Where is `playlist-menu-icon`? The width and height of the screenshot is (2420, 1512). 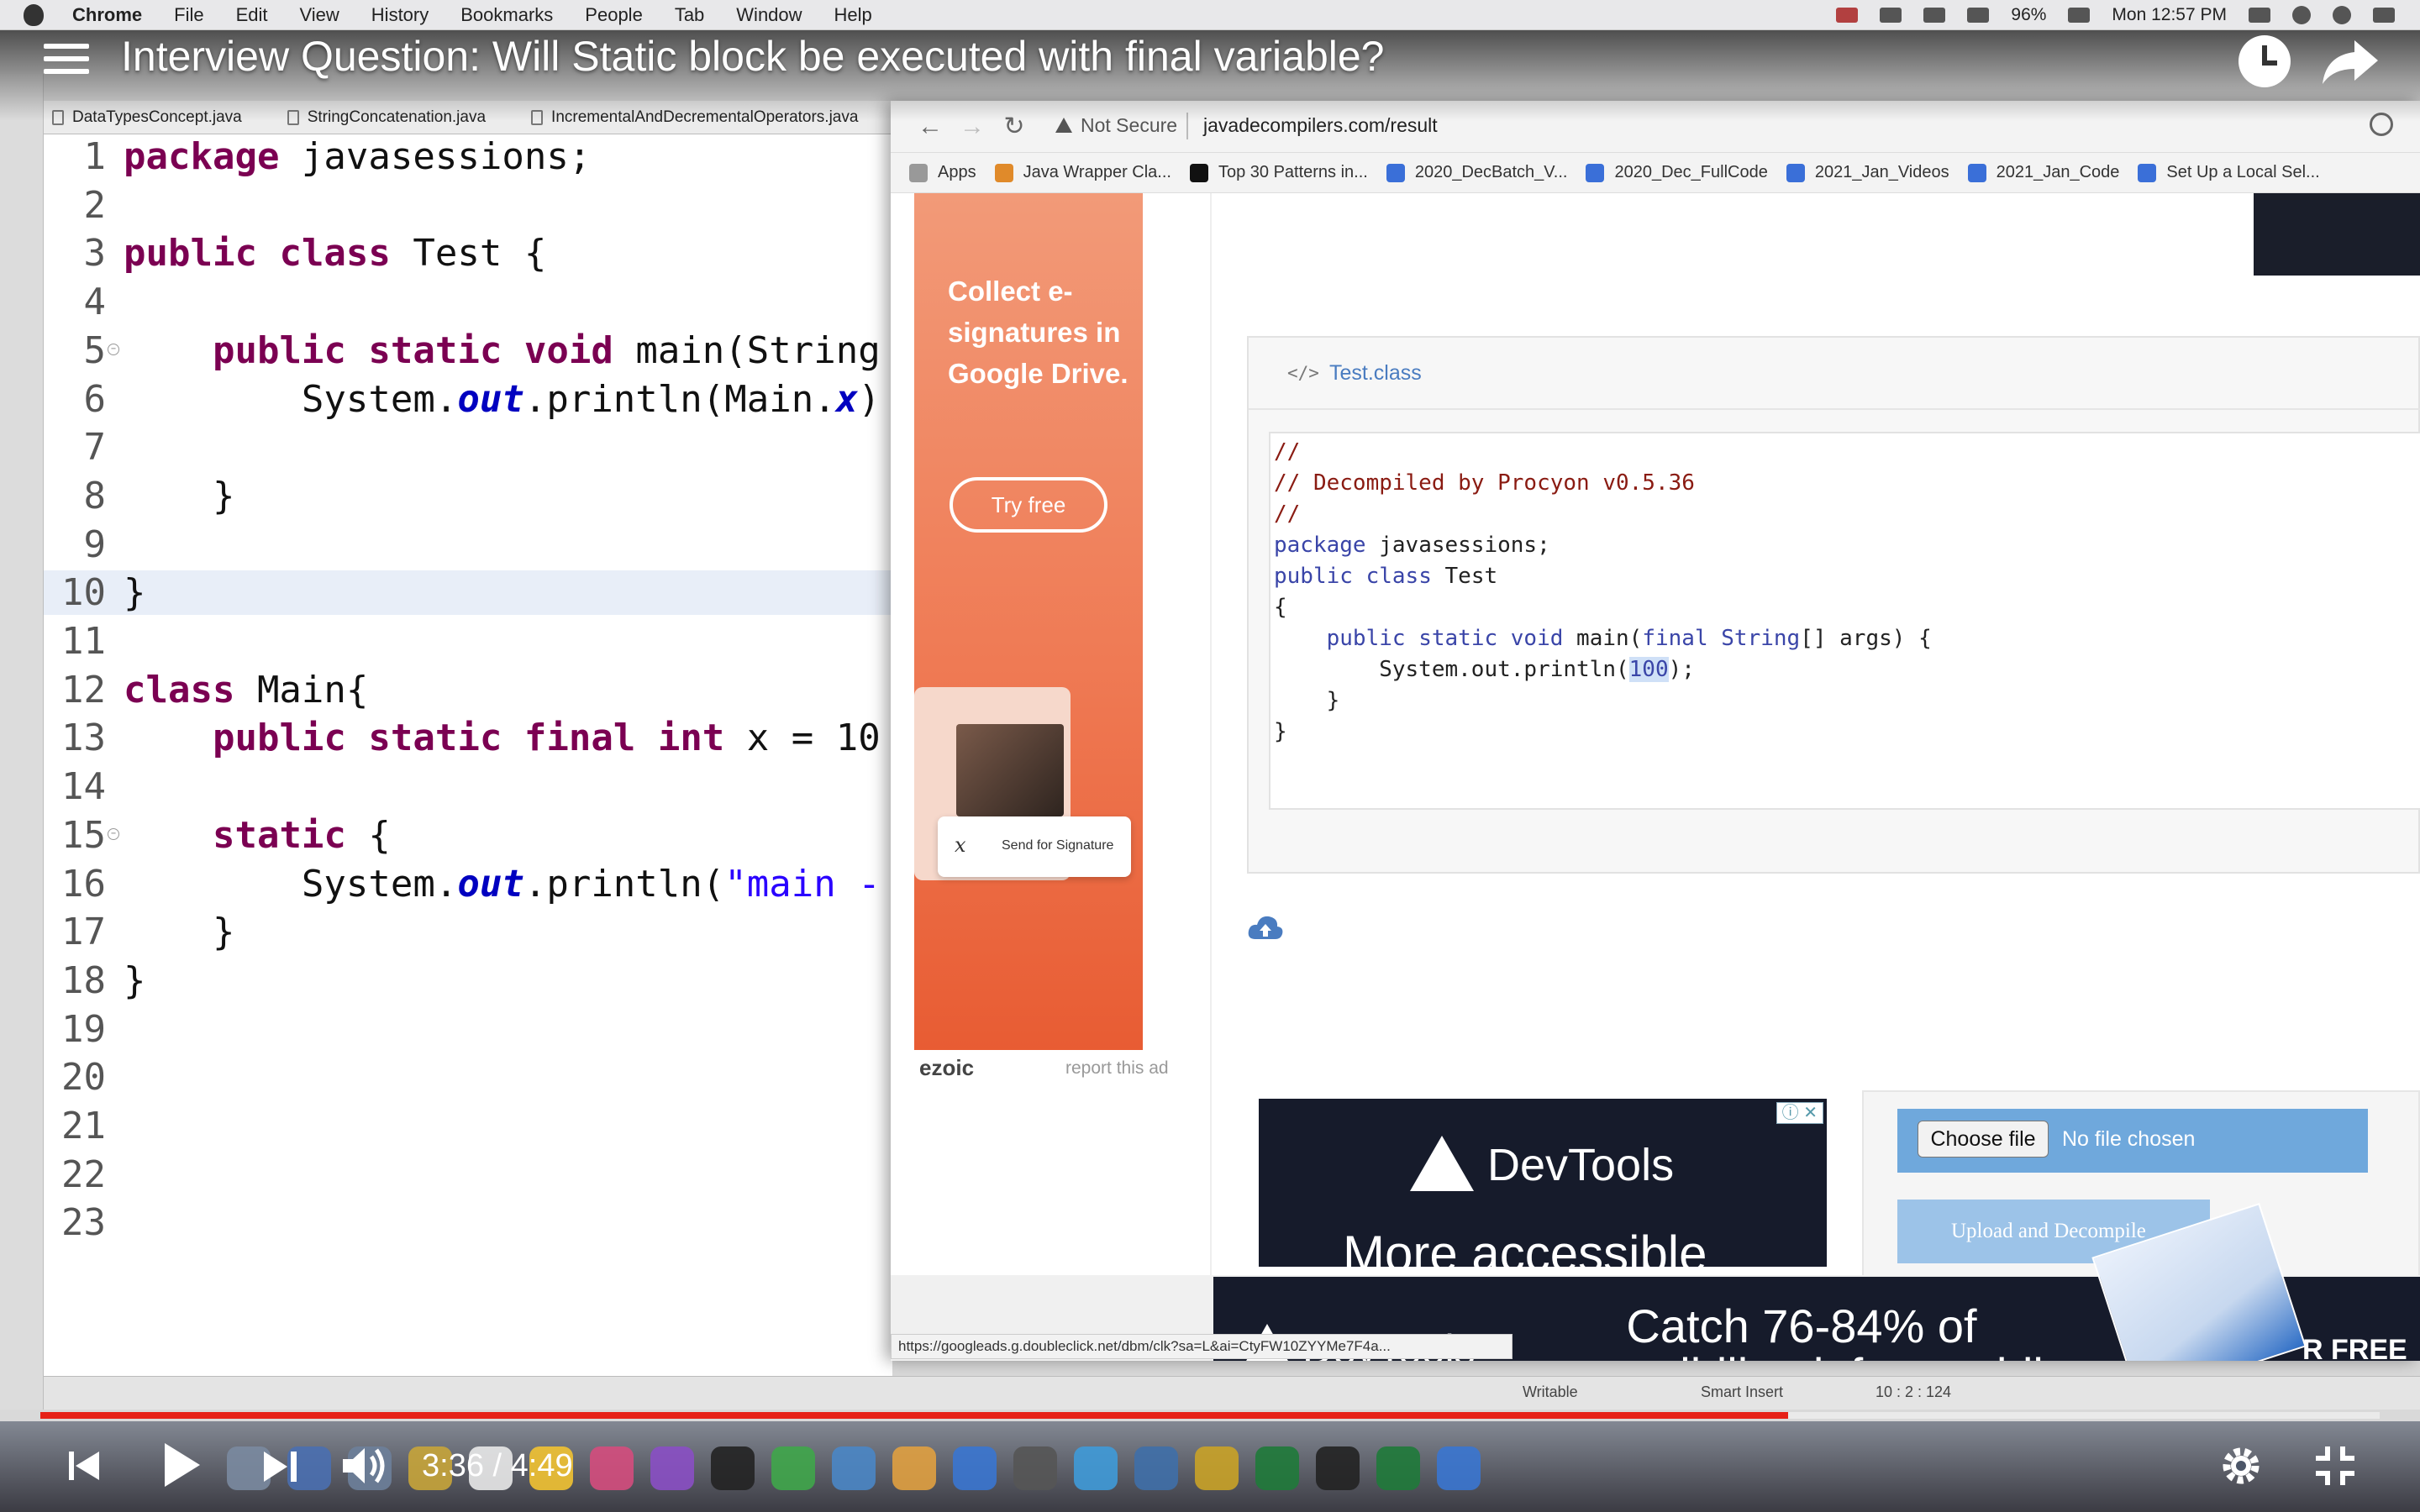 playlist-menu-icon is located at coordinates (66, 63).